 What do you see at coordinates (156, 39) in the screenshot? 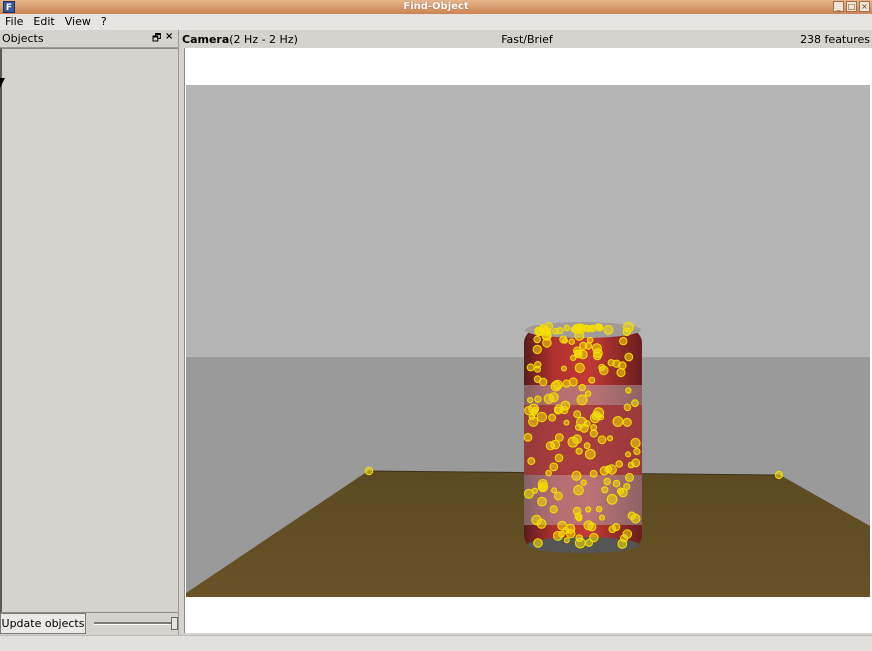
I see `float-icon: 🗗` at bounding box center [156, 39].